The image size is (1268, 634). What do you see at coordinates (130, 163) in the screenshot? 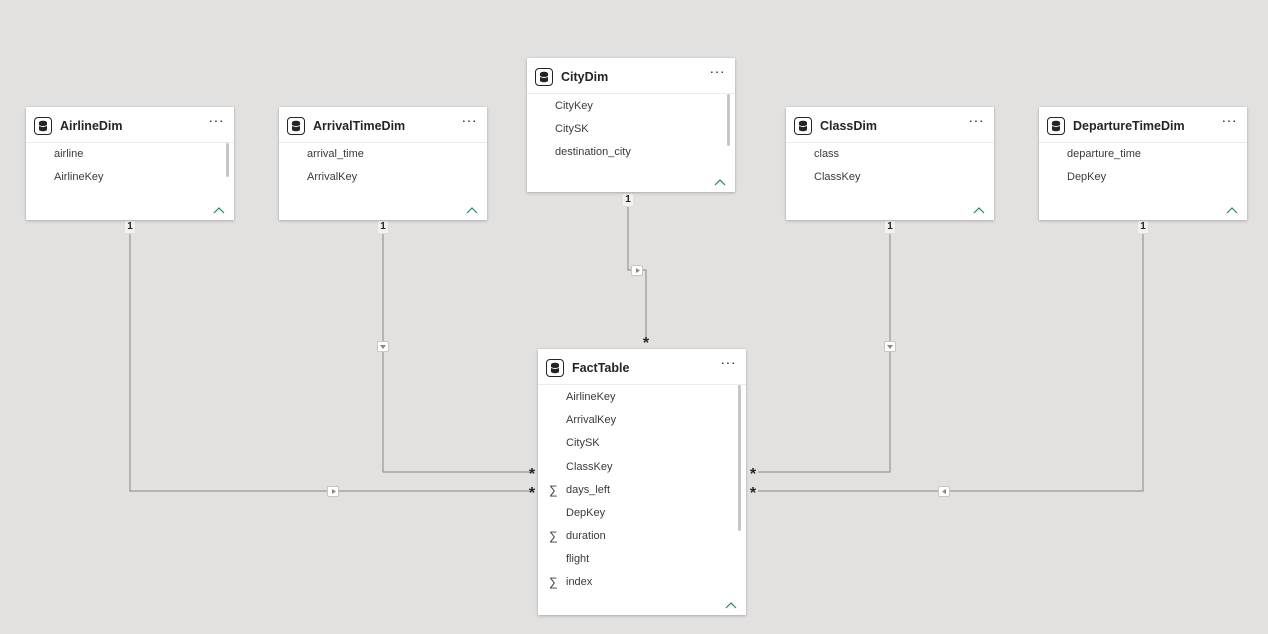
I see `table-card-airlinedim: AirlineDim ··· airline AirlineKey` at bounding box center [130, 163].